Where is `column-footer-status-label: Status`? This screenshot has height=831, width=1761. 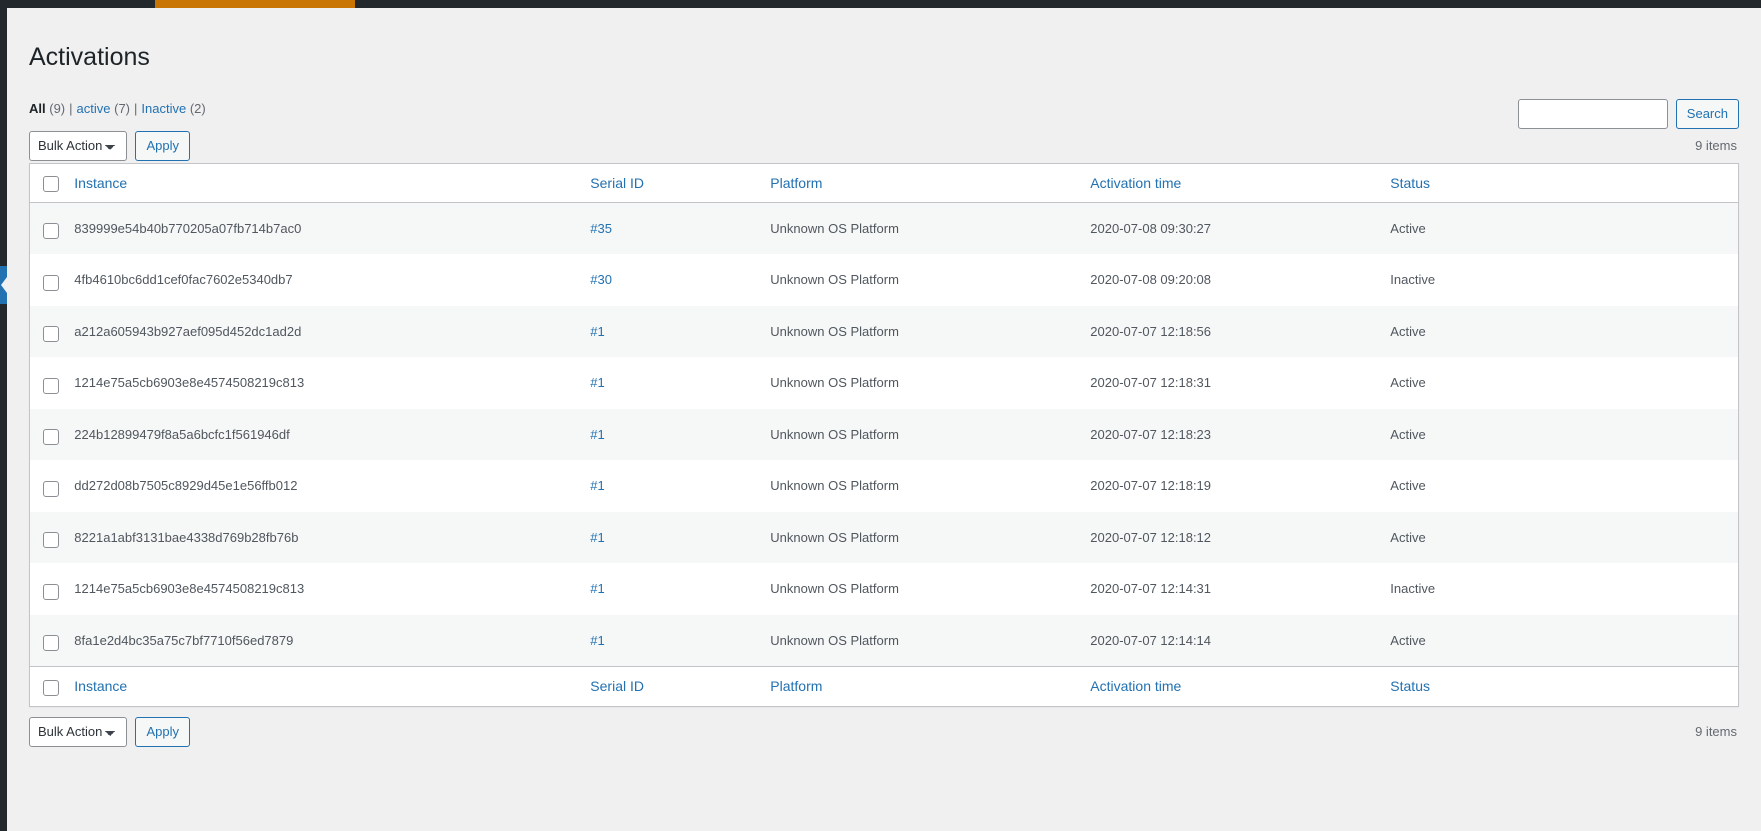 column-footer-status-label: Status is located at coordinates (1410, 686).